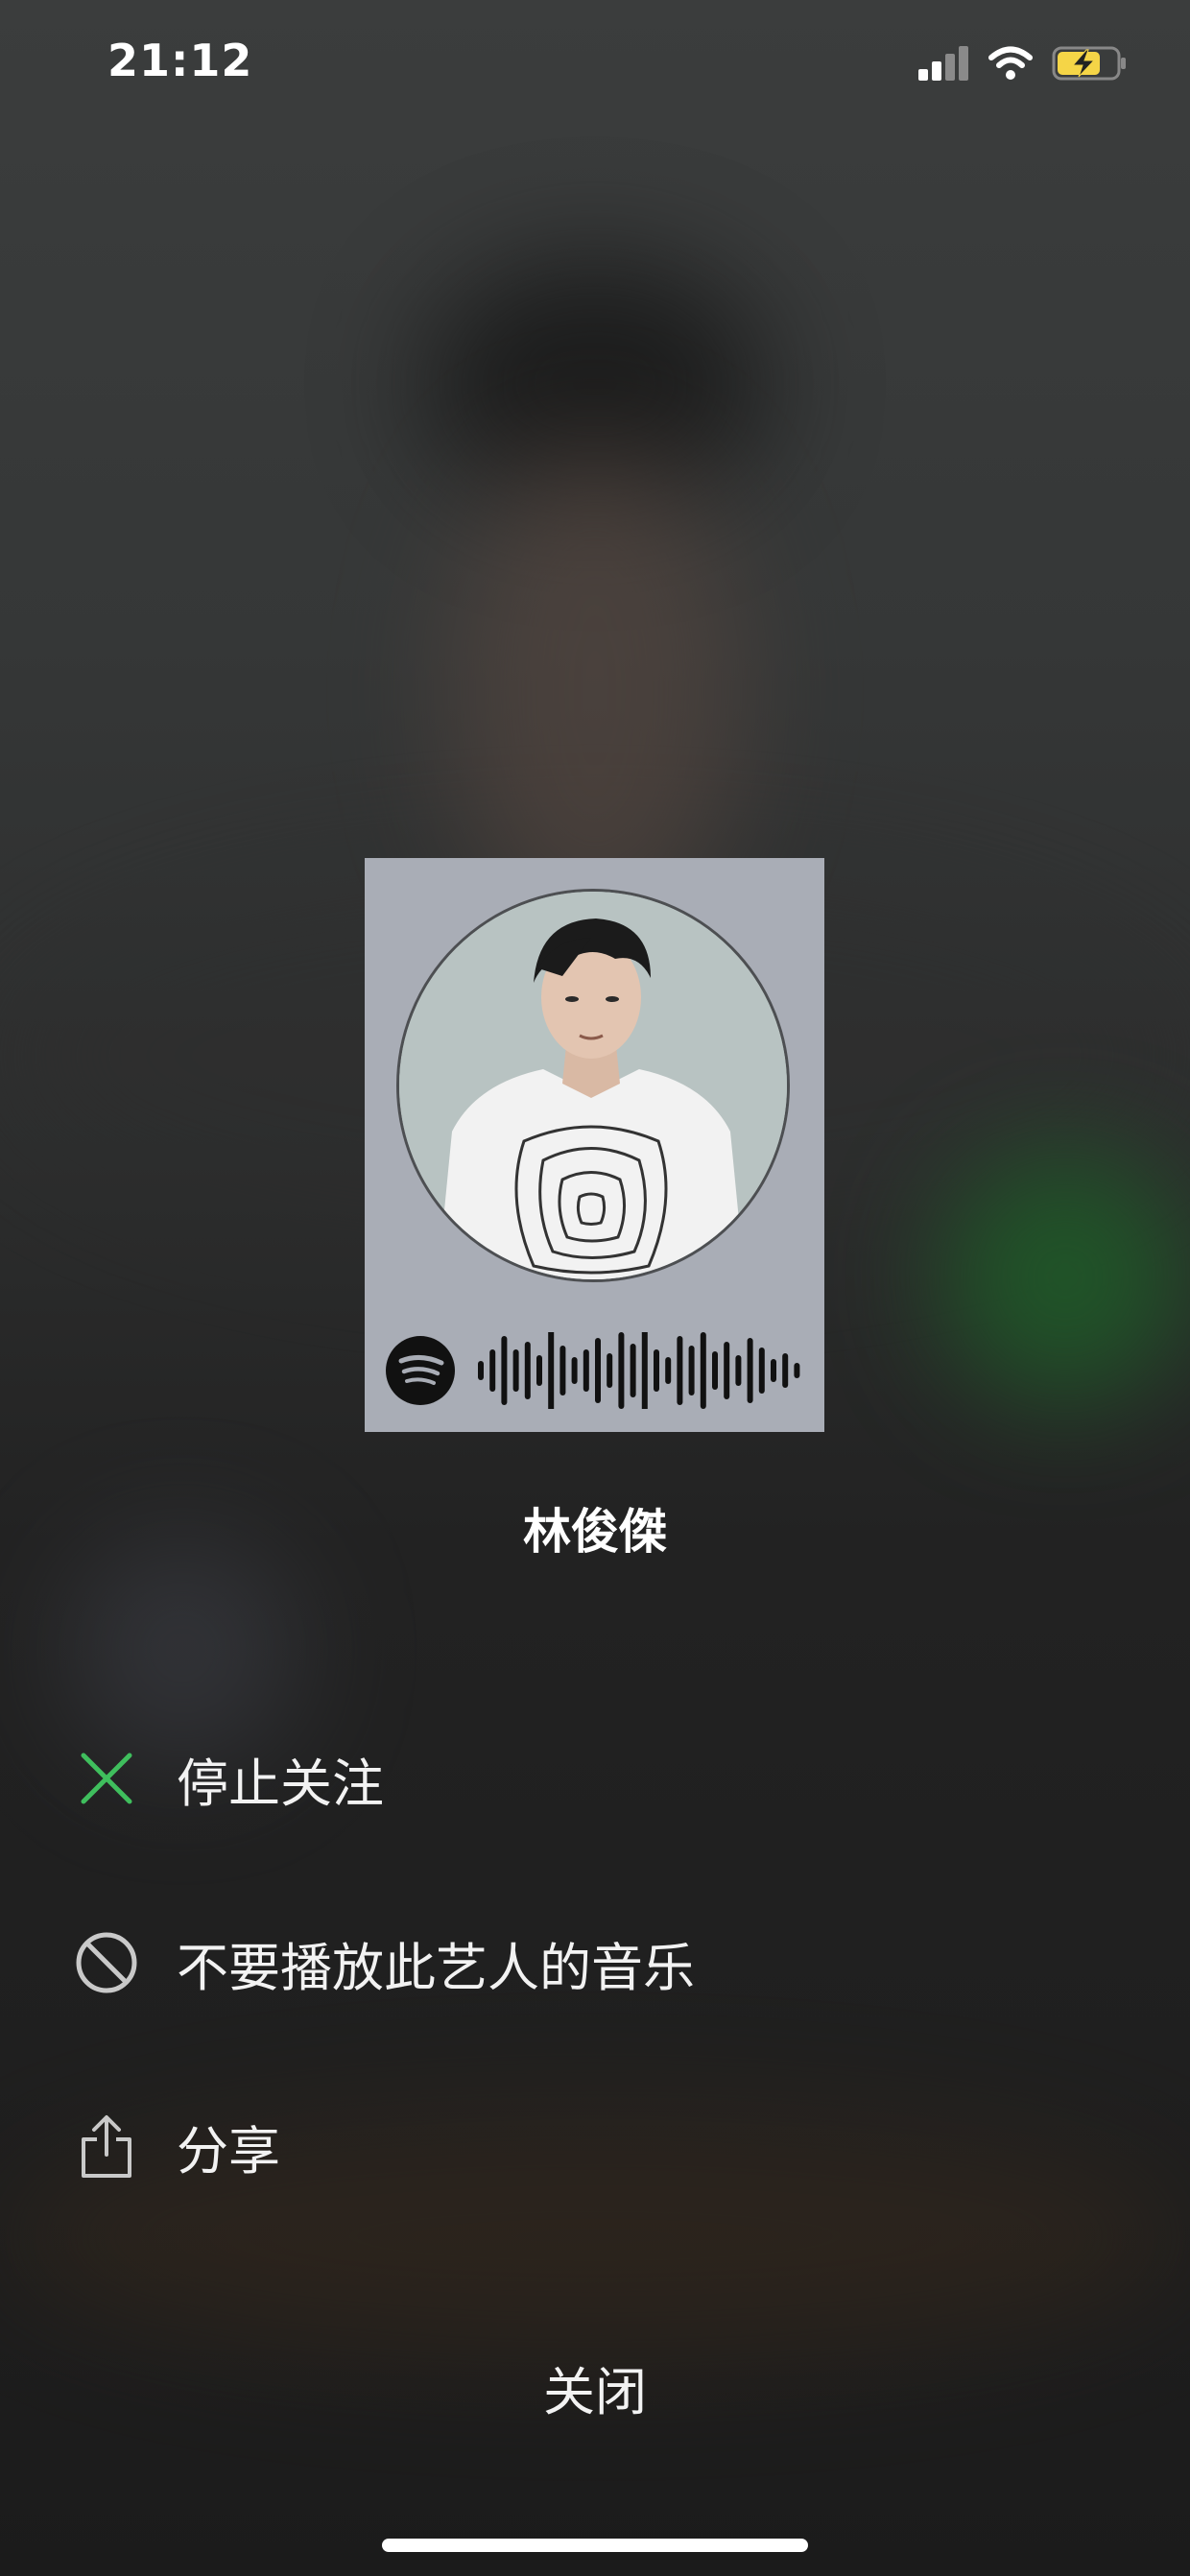 The height and width of the screenshot is (2576, 1190). Describe the element at coordinates (436, 1967) in the screenshot. I see `dont-play-artist-label: 不要播放此艺人的音乐` at that location.